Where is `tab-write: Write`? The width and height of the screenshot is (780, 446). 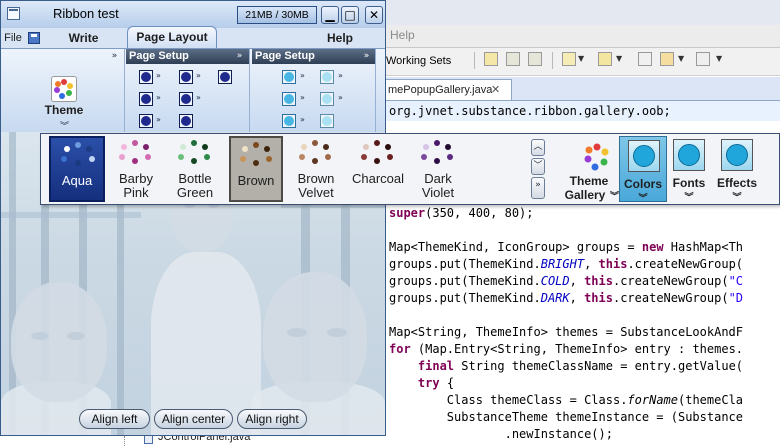 tab-write: Write is located at coordinates (83, 38).